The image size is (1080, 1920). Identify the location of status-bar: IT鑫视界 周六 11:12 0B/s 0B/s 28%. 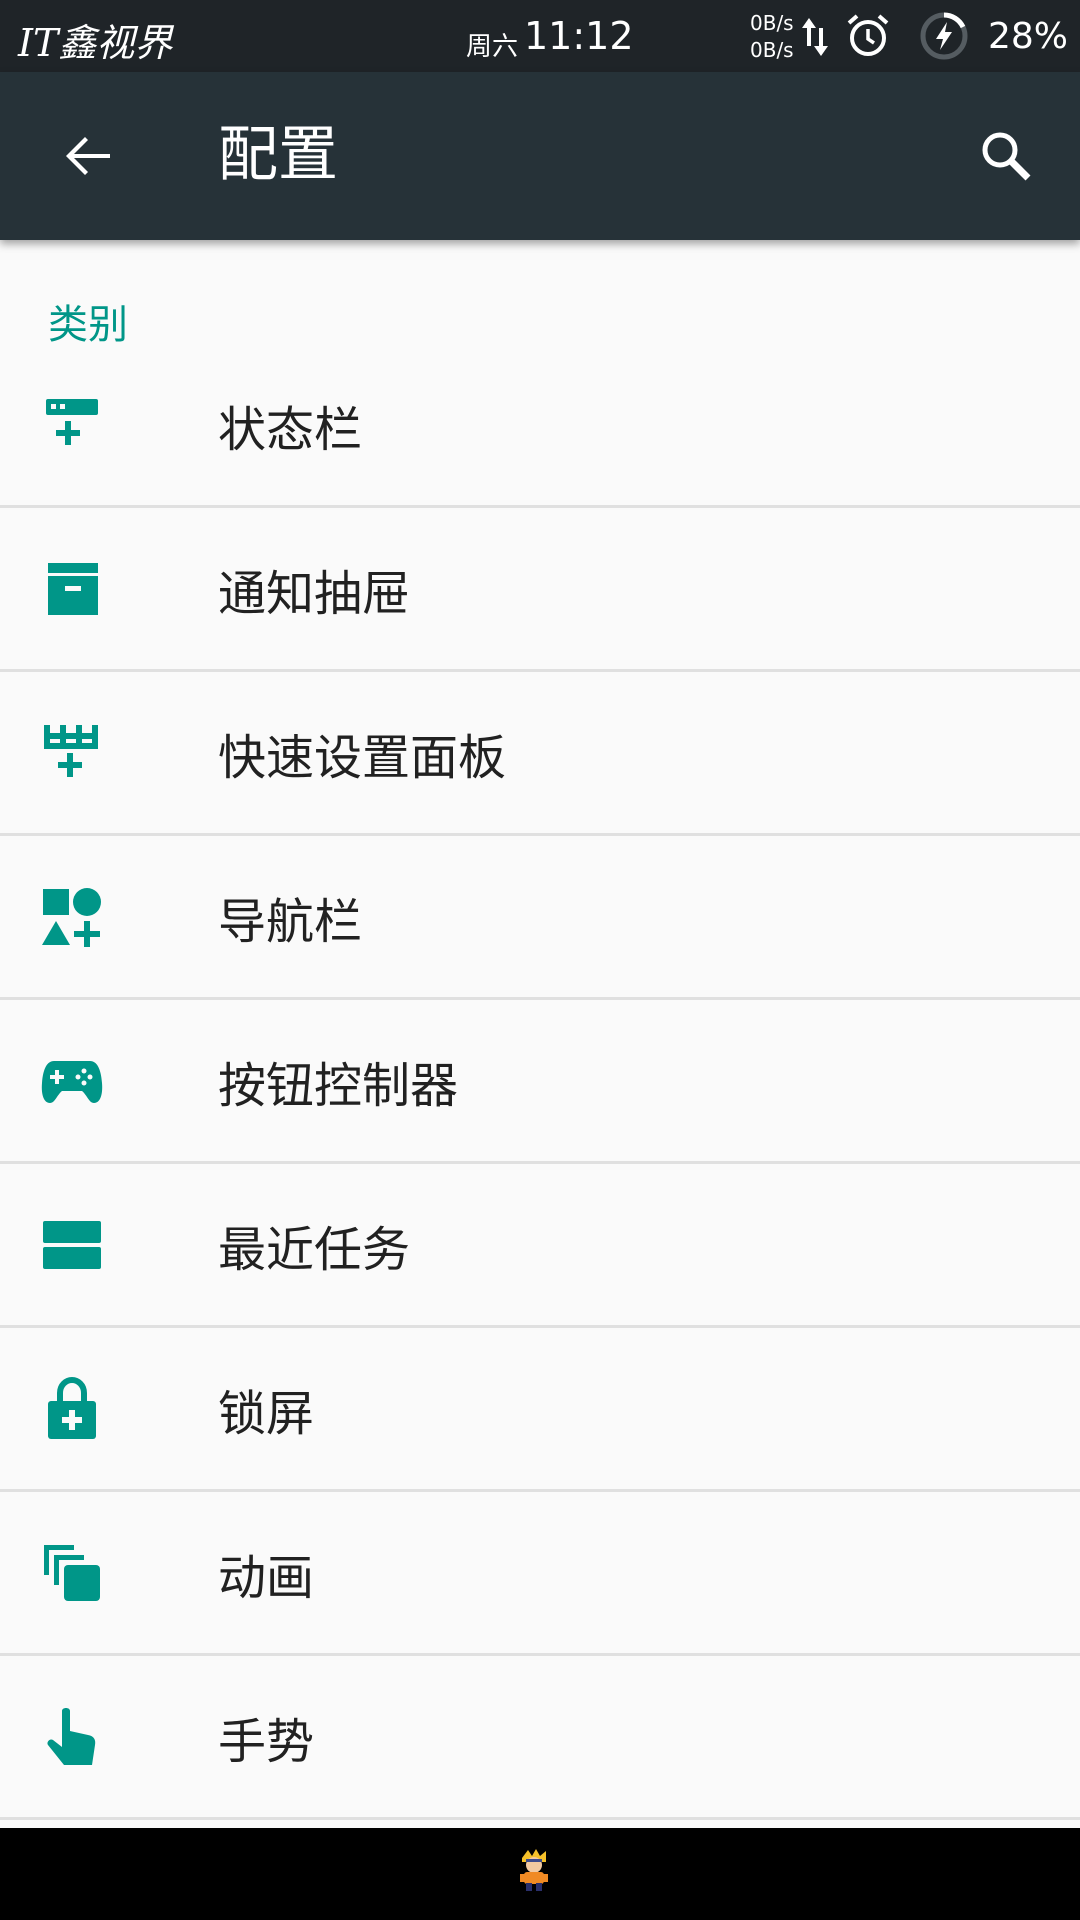
(540, 36).